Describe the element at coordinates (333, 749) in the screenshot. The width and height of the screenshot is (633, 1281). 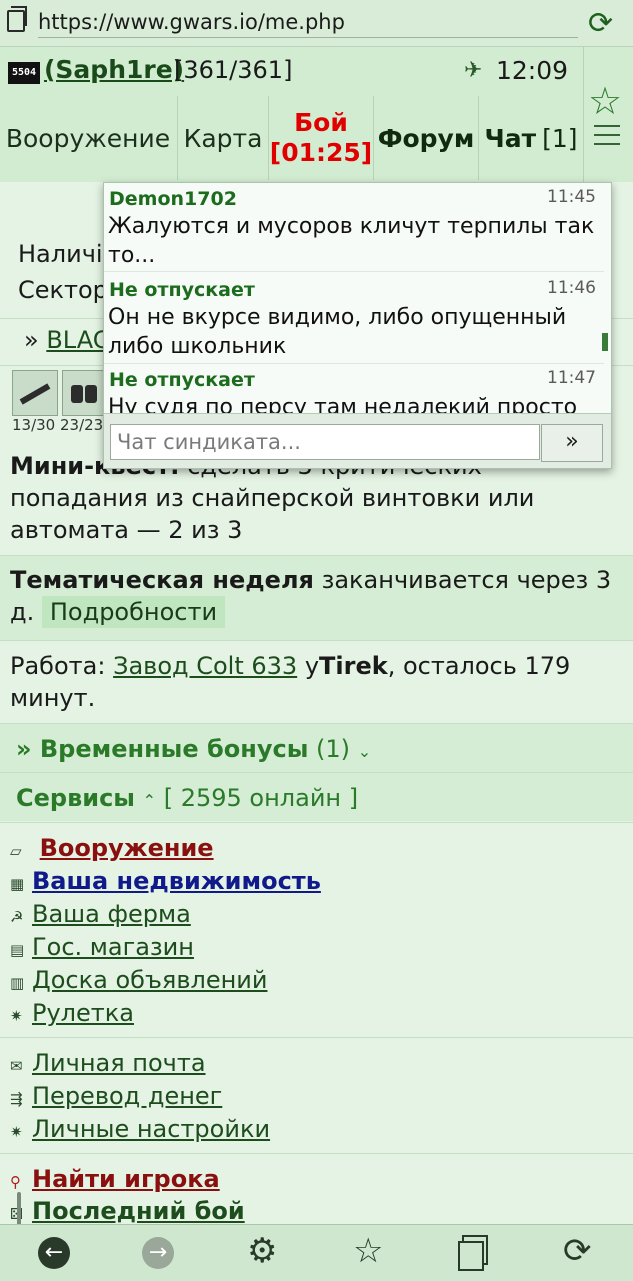
I see `bonuses-count: (1)` at that location.